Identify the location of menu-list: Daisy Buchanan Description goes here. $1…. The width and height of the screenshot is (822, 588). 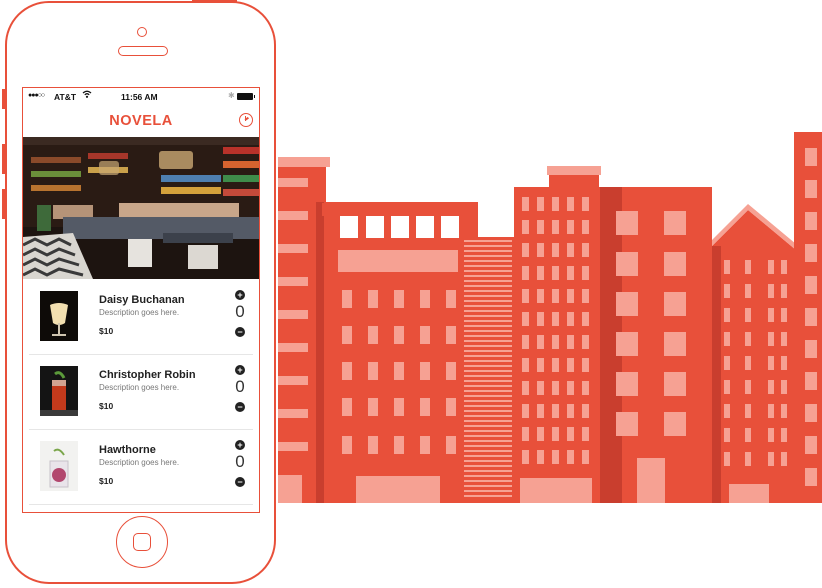
(141, 392).